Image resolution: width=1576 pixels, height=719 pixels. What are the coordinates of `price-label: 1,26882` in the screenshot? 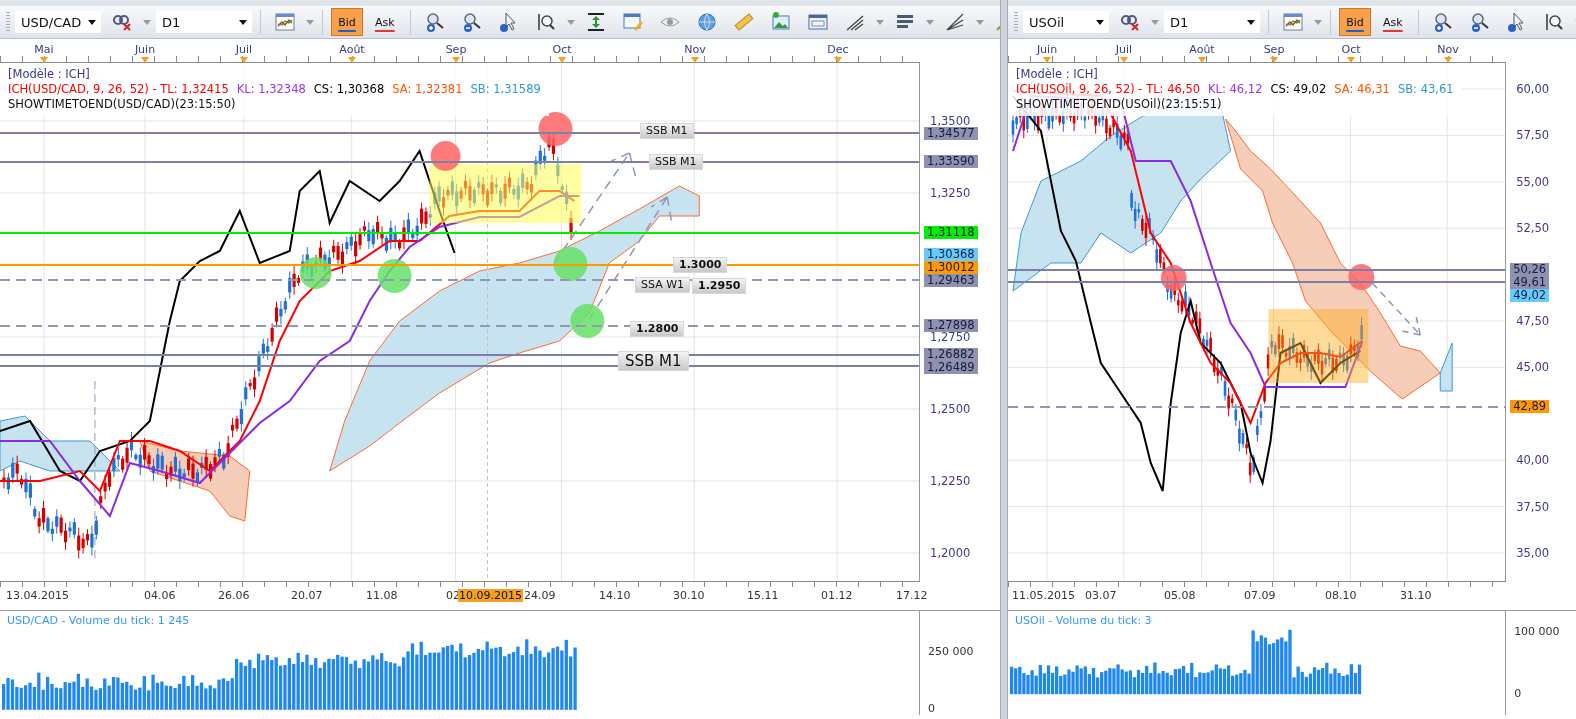 It's located at (951, 355).